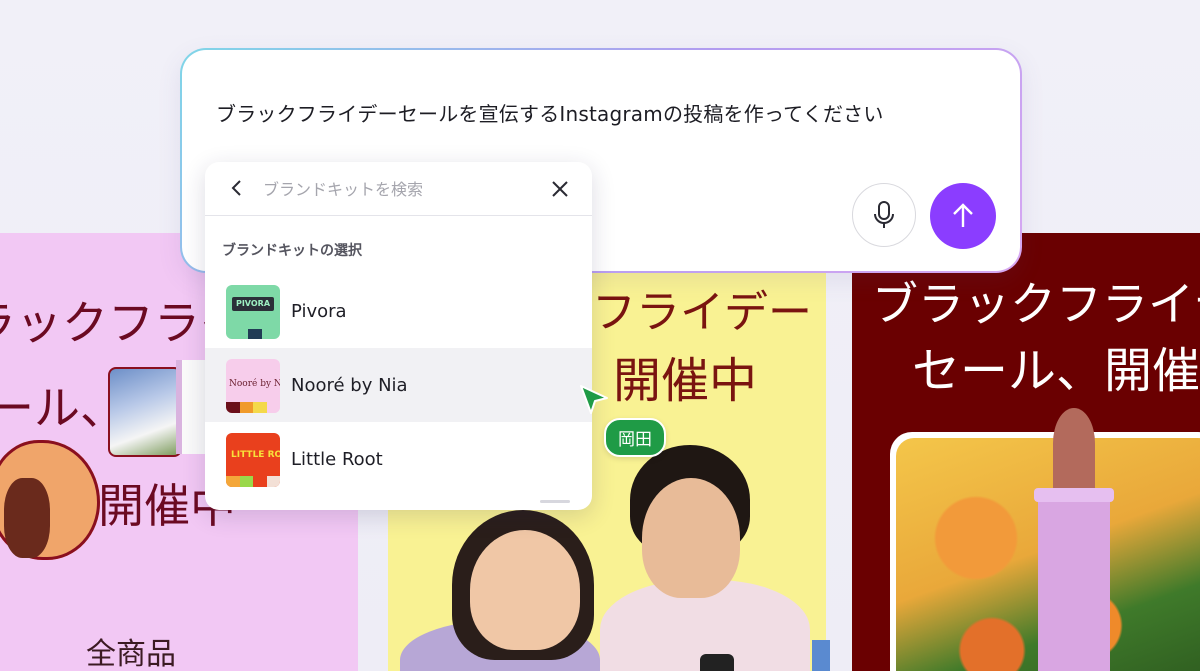  I want to click on middle-card-headline-2: 開催中, so click(685, 381).